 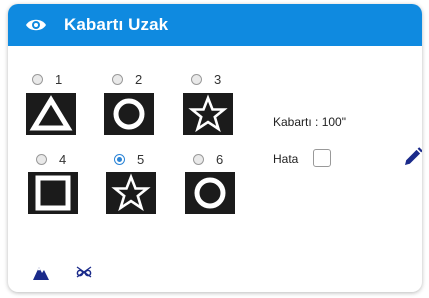 I want to click on square-icon, so click(x=53, y=193).